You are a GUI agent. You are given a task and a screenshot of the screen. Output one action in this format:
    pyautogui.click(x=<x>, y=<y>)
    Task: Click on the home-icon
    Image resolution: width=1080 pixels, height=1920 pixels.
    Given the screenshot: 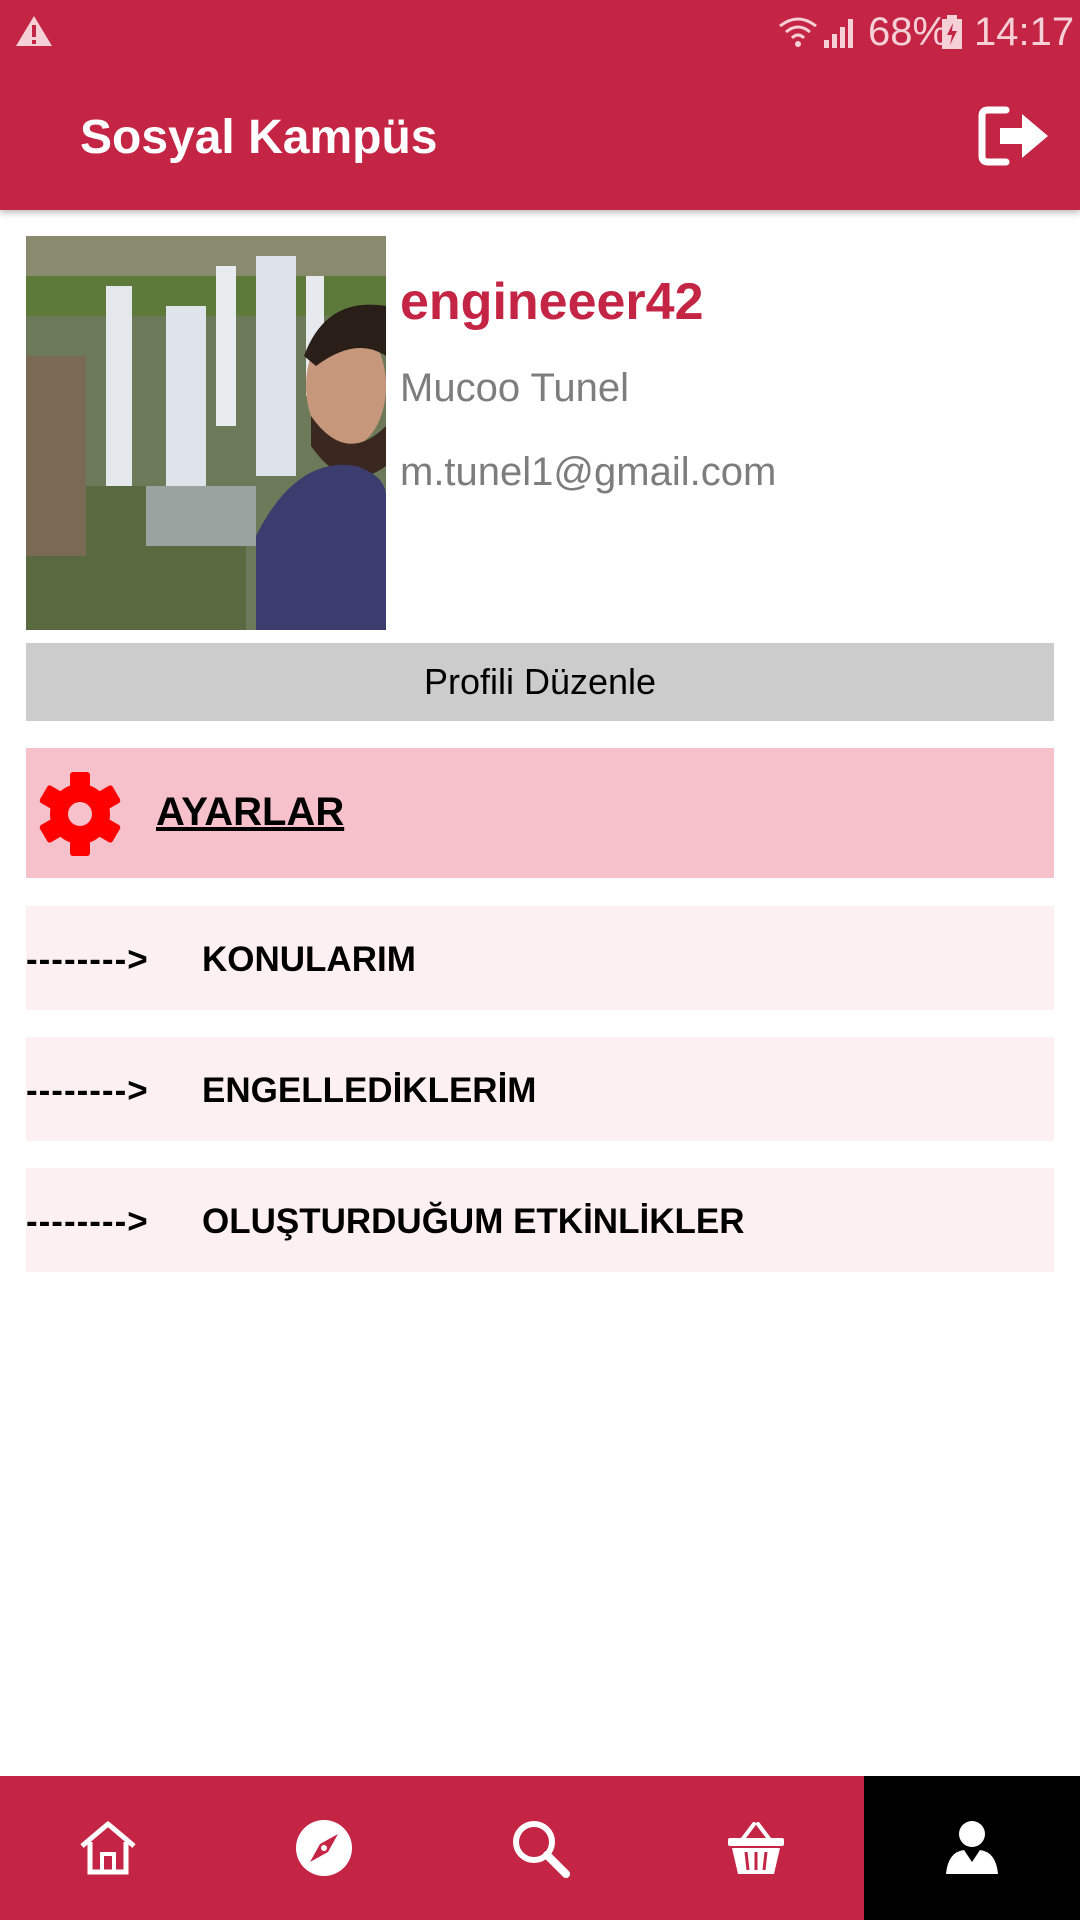 What is the action you would take?
    pyautogui.click(x=108, y=1848)
    